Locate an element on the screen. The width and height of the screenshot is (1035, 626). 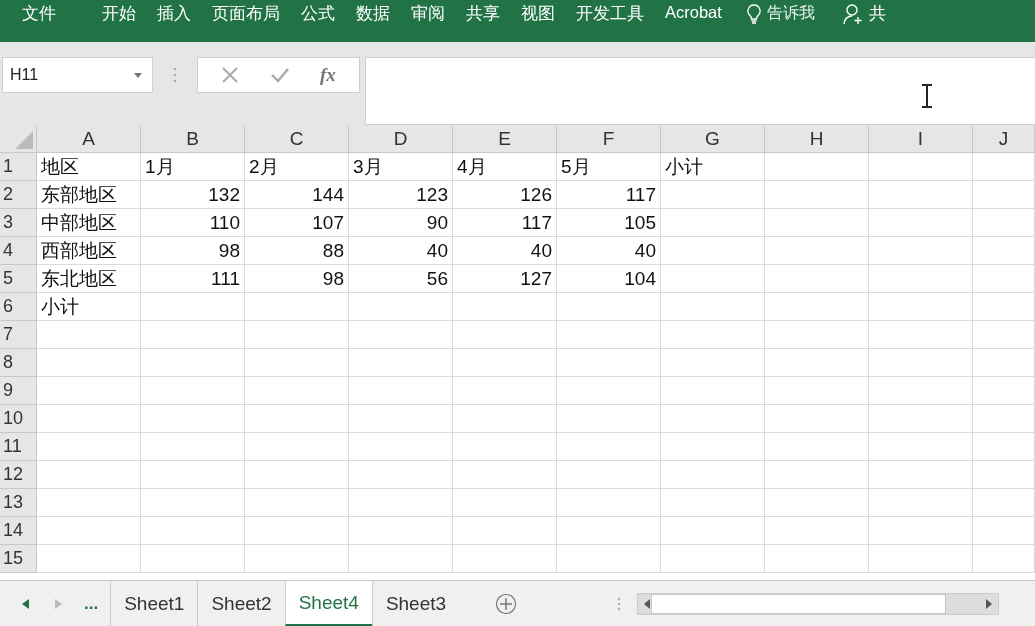
row-header: 8 is located at coordinates (18, 363).